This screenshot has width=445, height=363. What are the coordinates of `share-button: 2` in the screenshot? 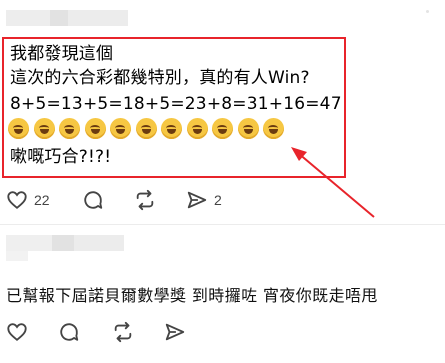 It's located at (204, 200).